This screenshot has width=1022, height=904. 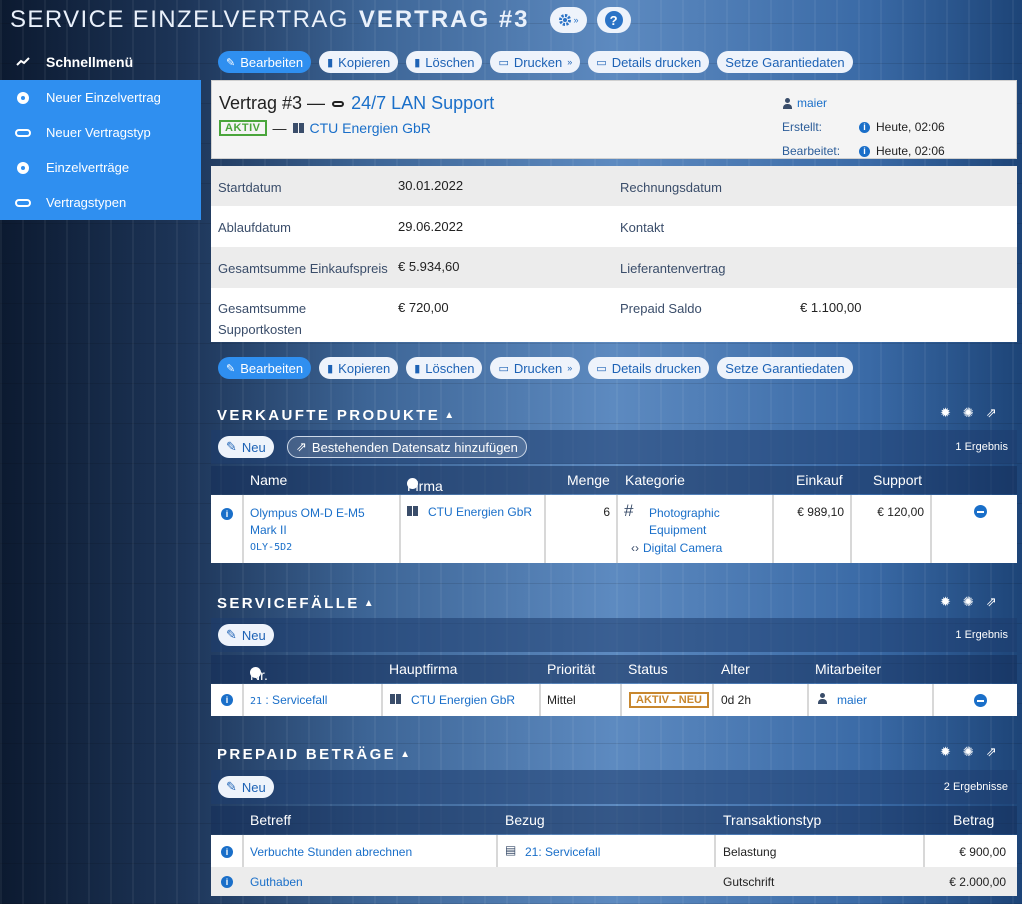 What do you see at coordinates (296, 700) in the screenshot?
I see `case-name: : Servicefall` at bounding box center [296, 700].